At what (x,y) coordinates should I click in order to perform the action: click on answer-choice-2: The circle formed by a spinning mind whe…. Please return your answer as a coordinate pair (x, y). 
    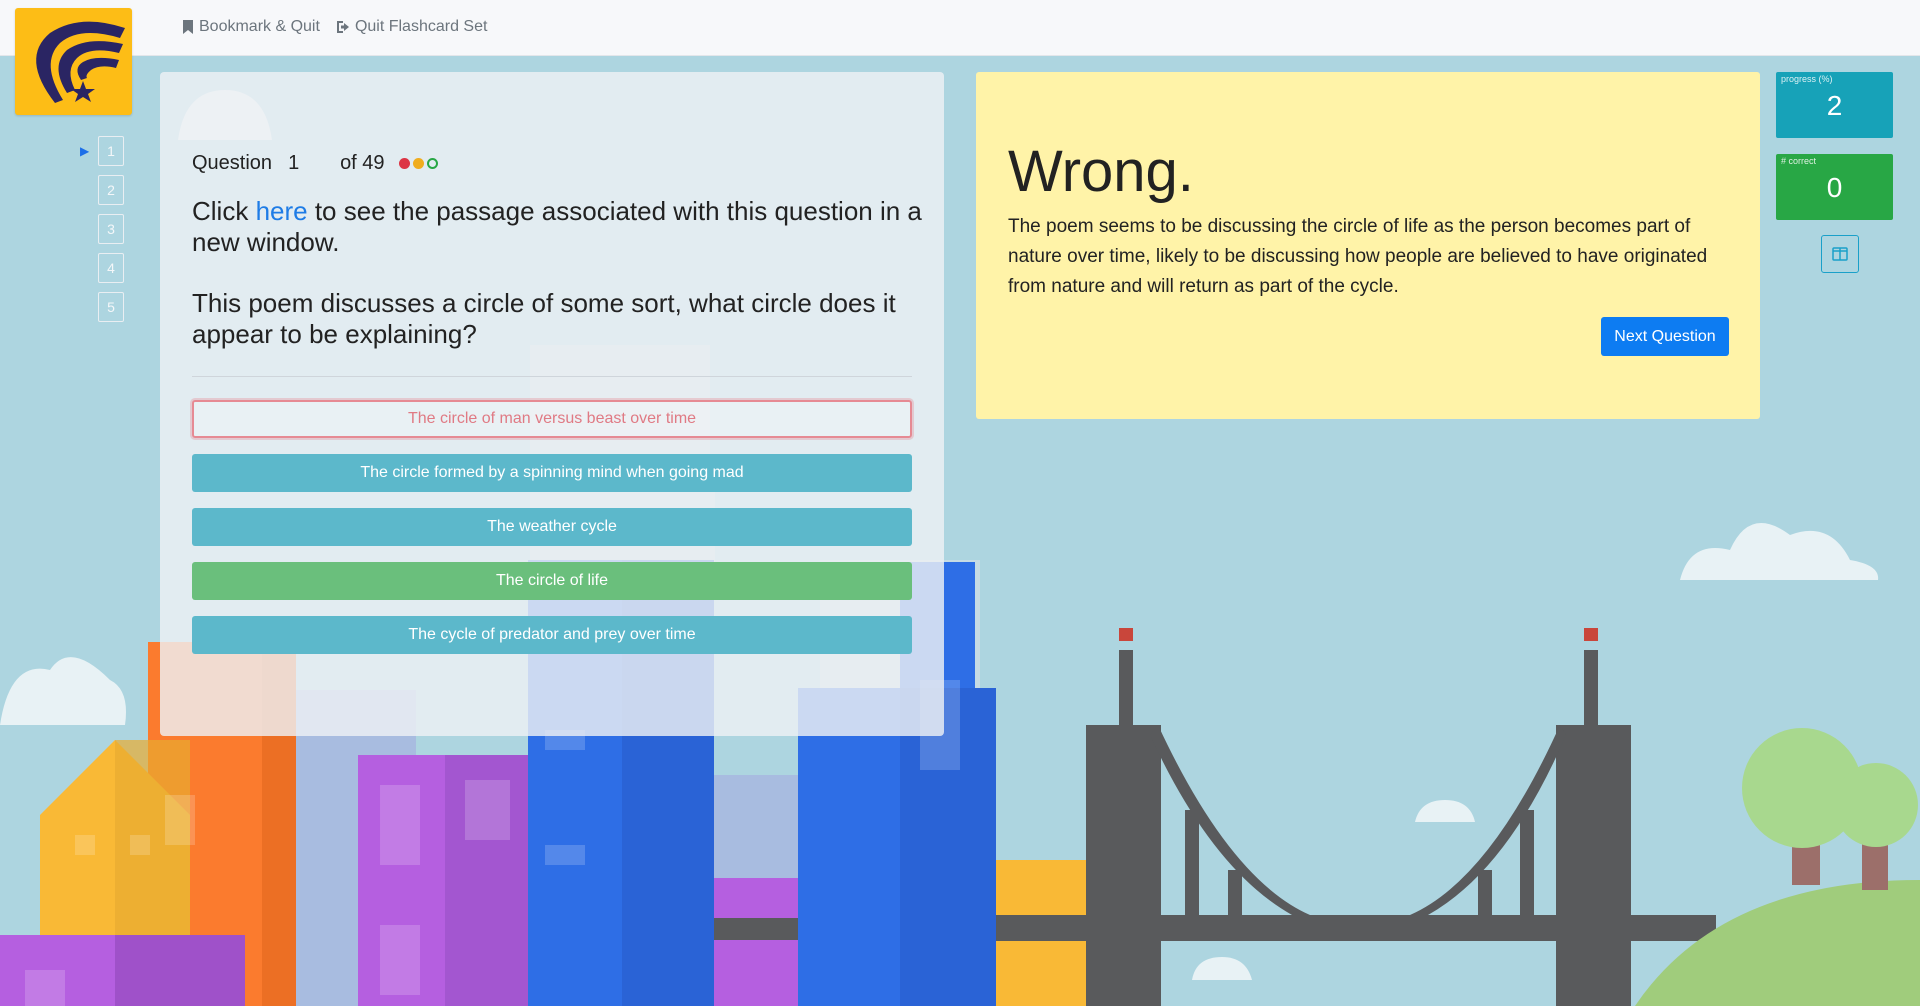
    Looking at the image, I should click on (552, 473).